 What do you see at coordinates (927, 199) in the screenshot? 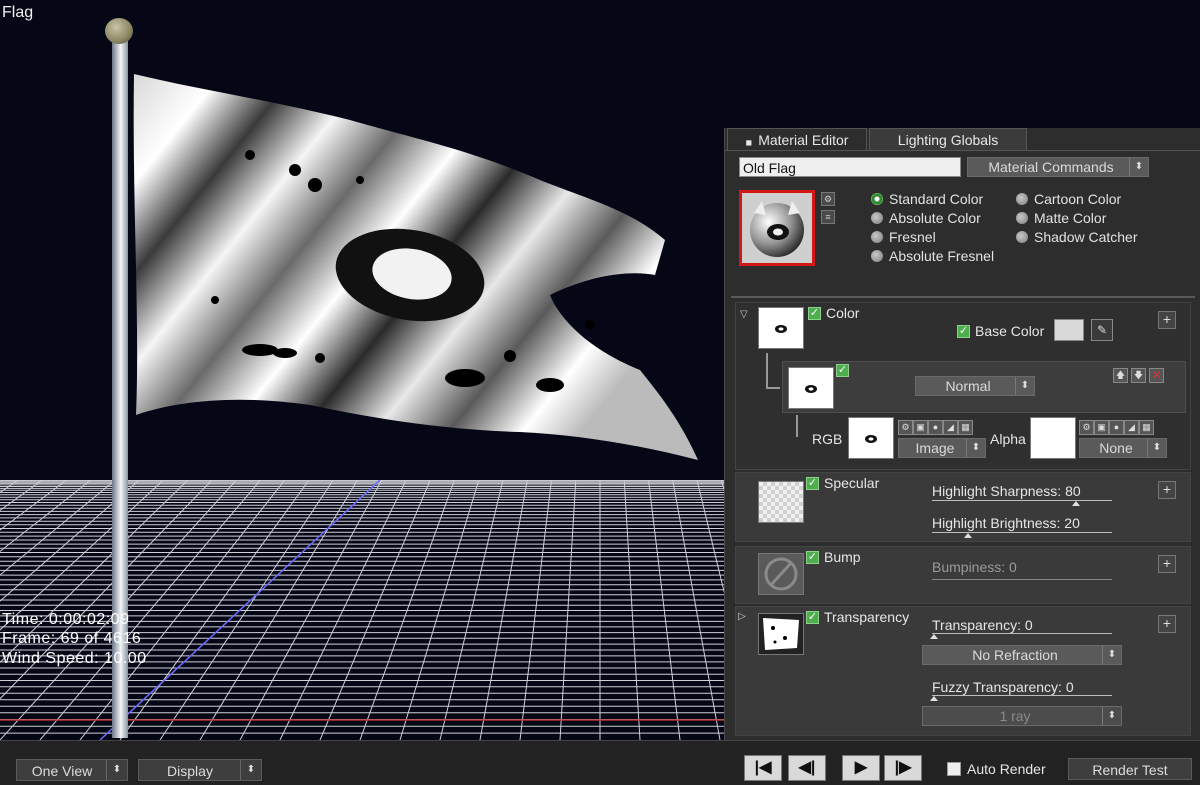
I see `radio-standard-color: Standard Color` at bounding box center [927, 199].